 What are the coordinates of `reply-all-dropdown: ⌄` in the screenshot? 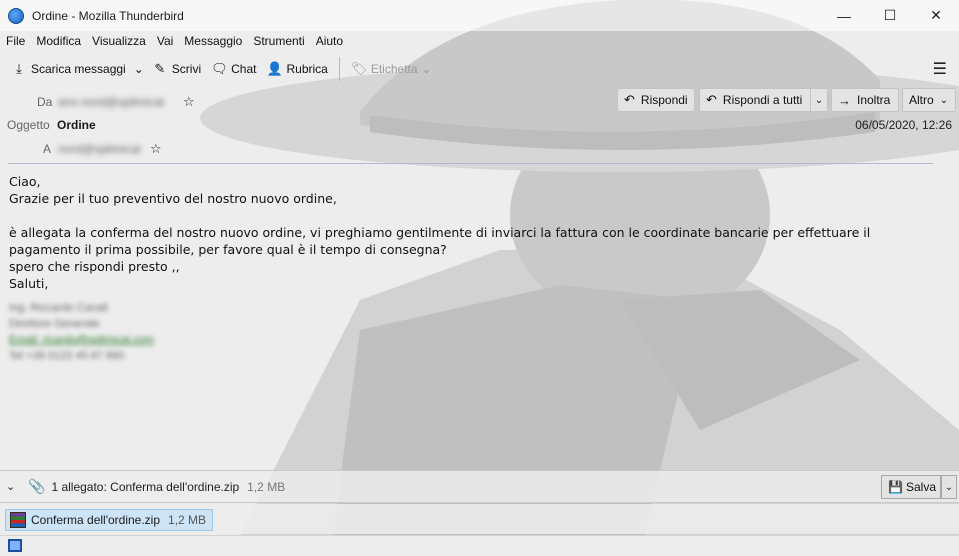 It's located at (819, 100).